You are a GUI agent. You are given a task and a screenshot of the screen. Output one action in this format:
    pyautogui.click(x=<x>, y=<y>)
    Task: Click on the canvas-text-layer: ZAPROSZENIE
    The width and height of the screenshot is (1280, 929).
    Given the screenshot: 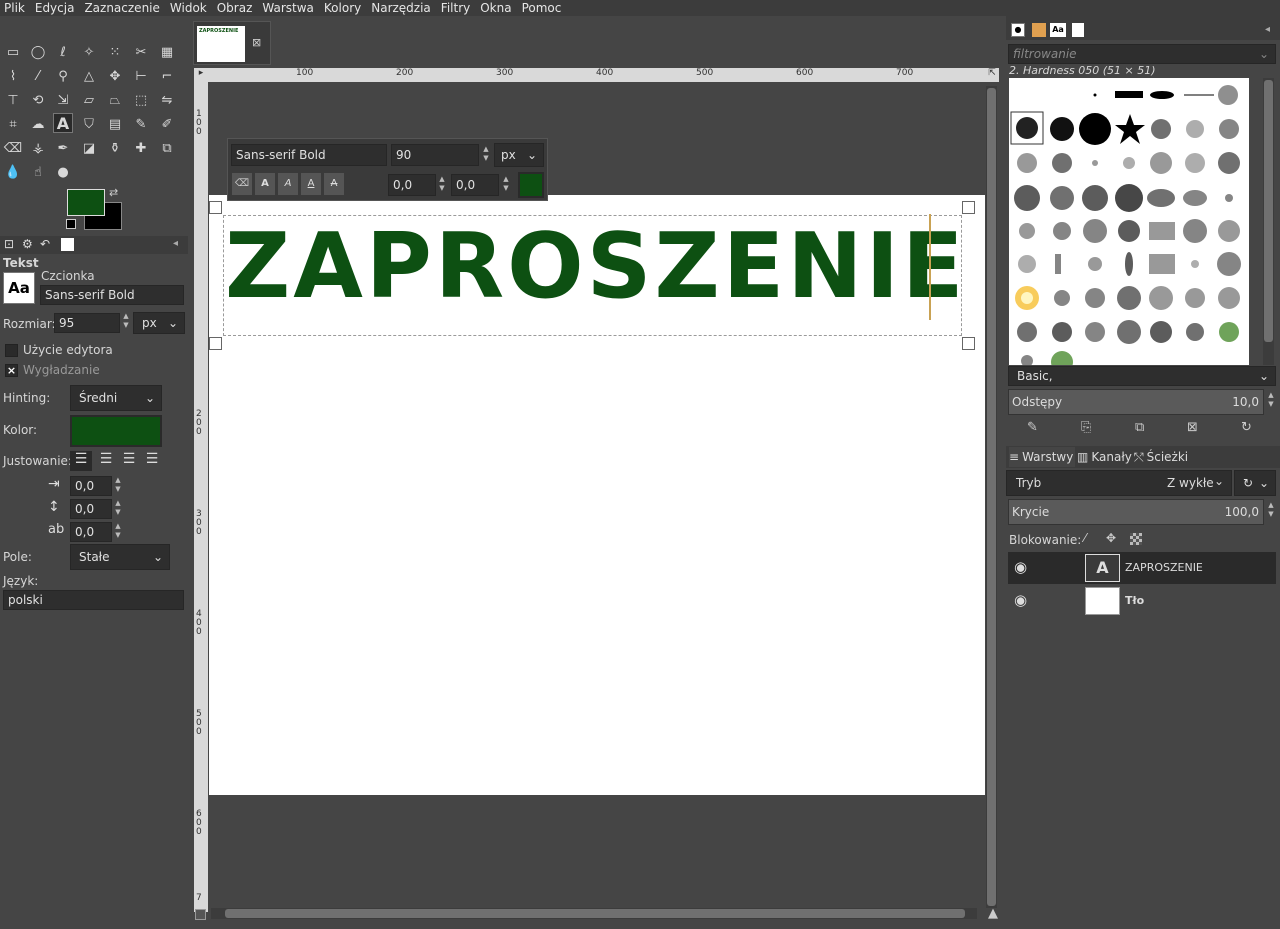 What is the action you would take?
    pyautogui.click(x=596, y=267)
    